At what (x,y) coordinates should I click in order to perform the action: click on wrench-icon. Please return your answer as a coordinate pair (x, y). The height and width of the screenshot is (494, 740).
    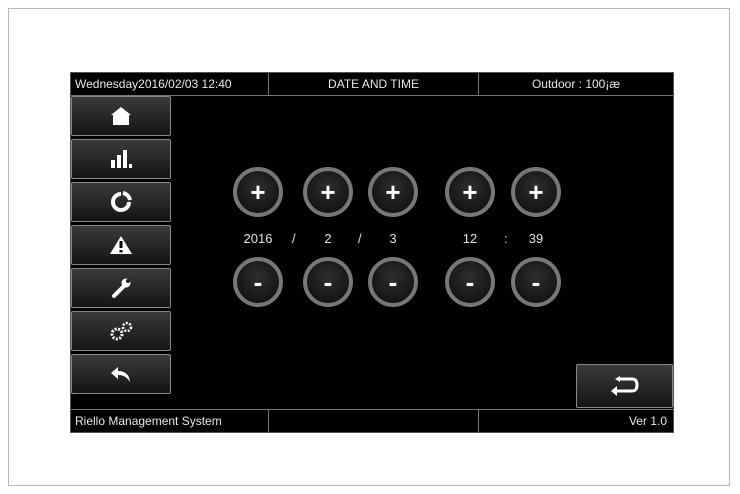
    Looking at the image, I should click on (121, 288).